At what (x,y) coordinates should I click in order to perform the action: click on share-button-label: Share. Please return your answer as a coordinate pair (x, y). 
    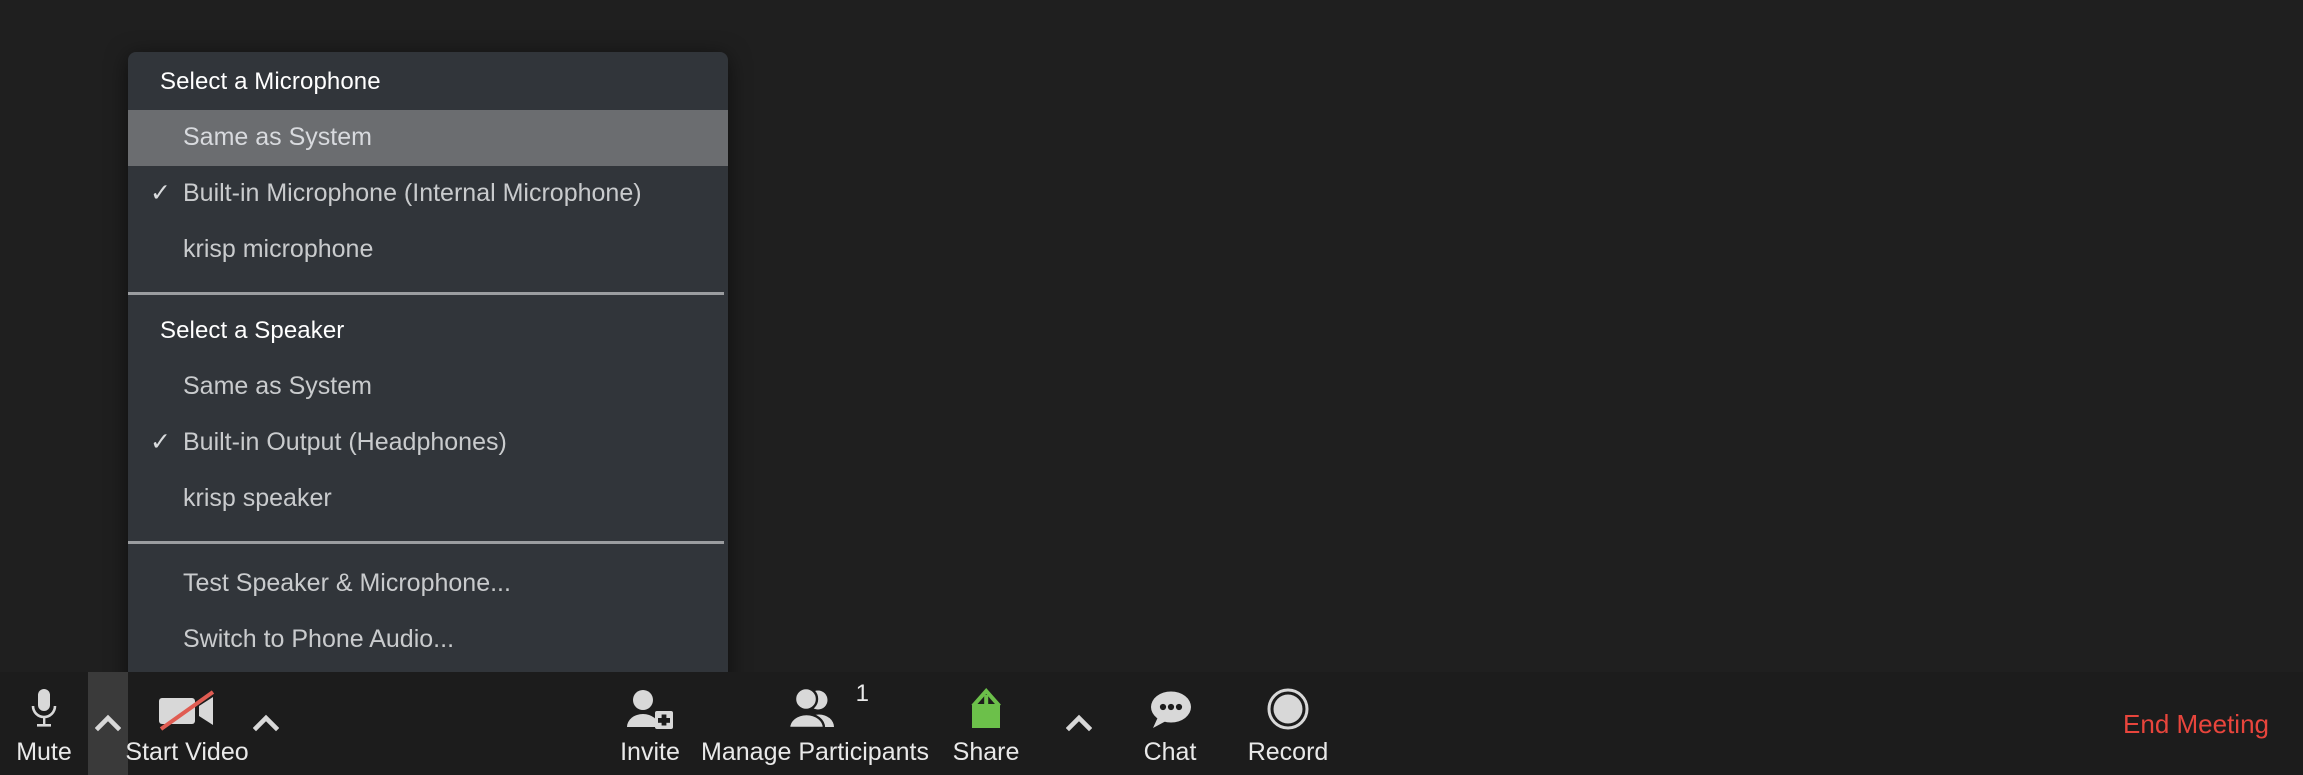
    Looking at the image, I should click on (986, 752).